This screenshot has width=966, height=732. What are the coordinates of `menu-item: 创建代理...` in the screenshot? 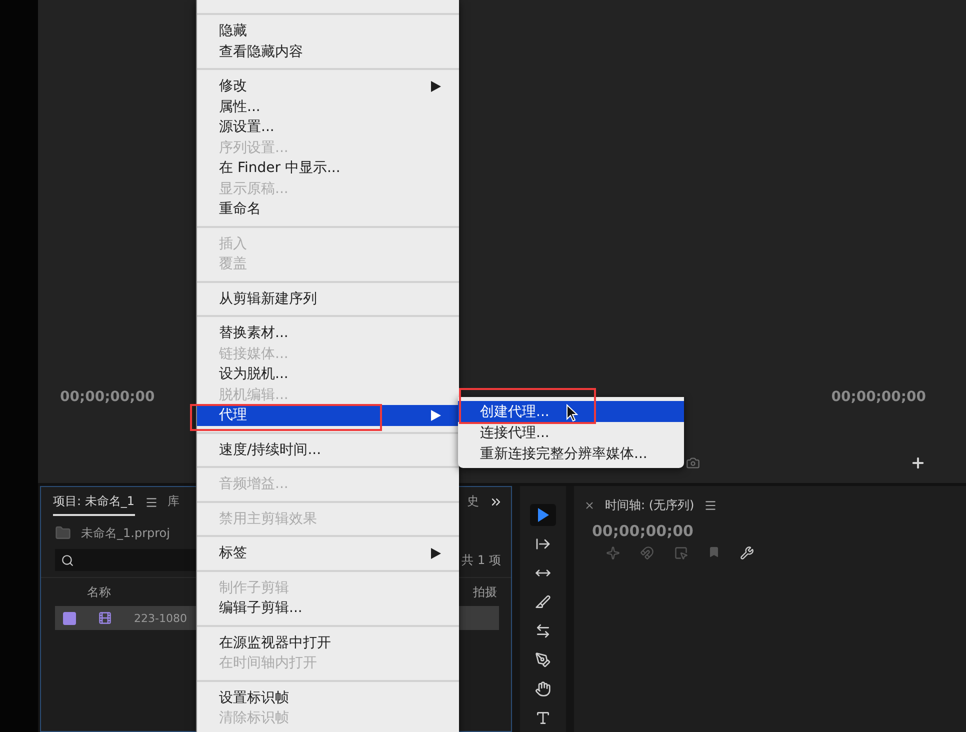 It's located at (571, 411).